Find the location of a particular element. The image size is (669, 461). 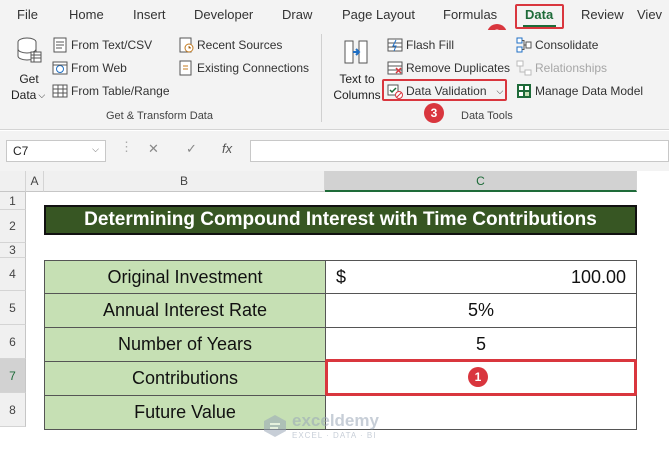

tab-draw: Draw is located at coordinates (297, 14).